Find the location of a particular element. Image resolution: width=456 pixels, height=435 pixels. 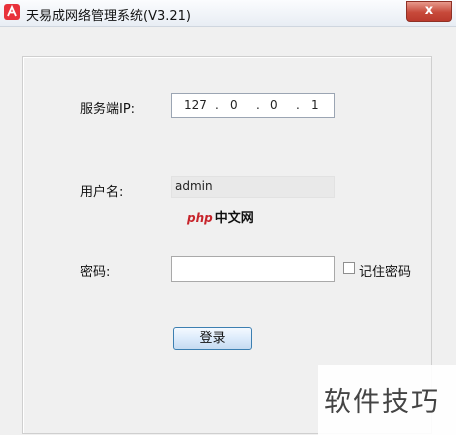

password-field is located at coordinates (253, 269).